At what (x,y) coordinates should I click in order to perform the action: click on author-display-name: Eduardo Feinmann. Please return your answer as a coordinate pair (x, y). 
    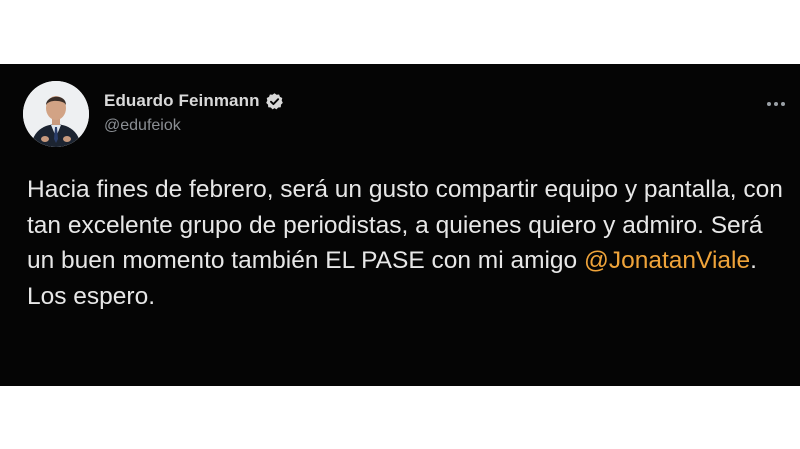
    Looking at the image, I should click on (182, 101).